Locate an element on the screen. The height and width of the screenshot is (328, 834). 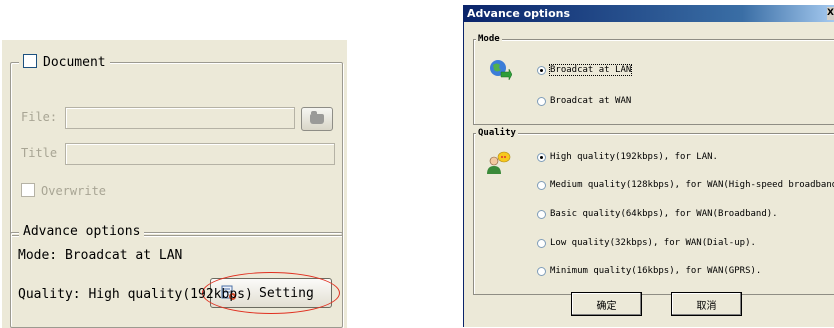
document-checkbox is located at coordinates (30, 61).